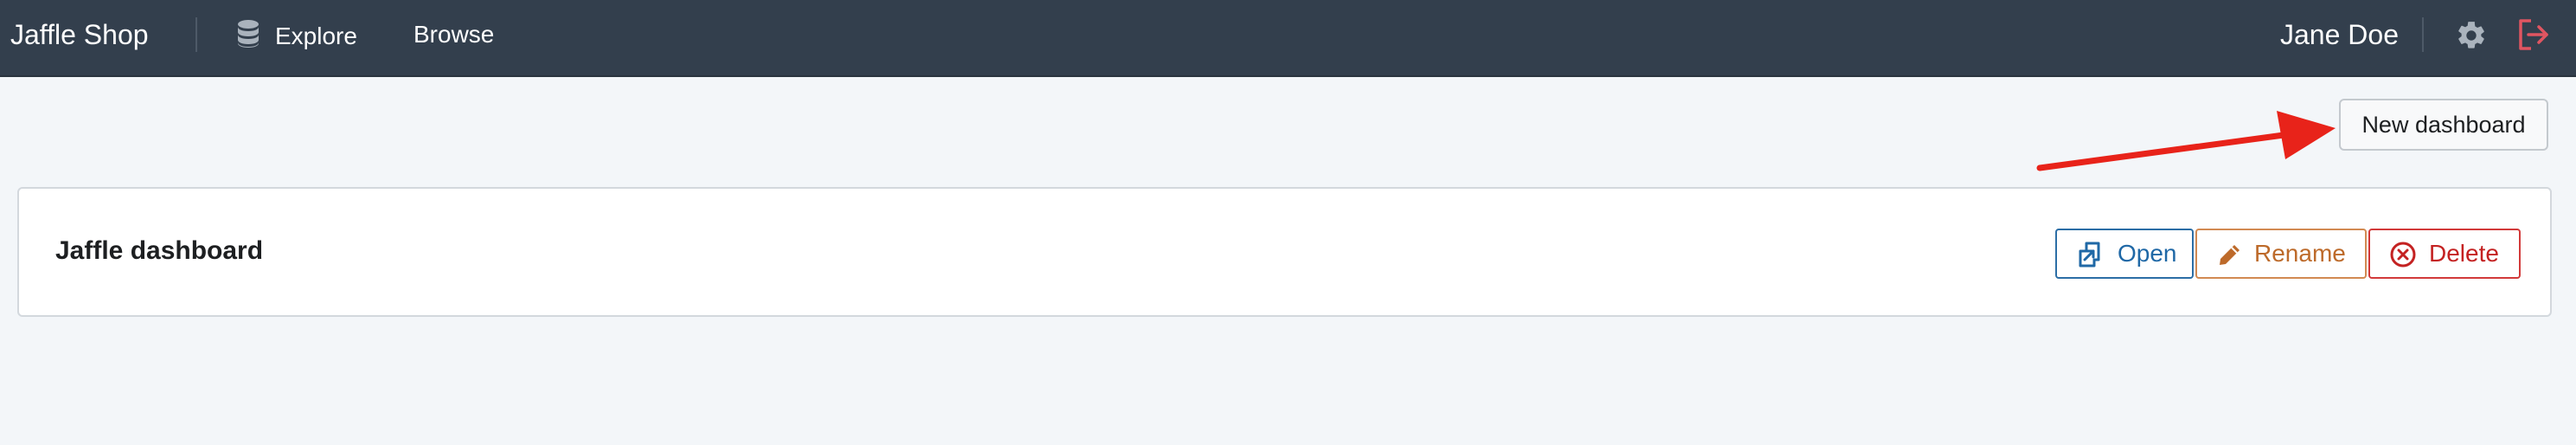 This screenshot has width=2576, height=445. Describe the element at coordinates (159, 251) in the screenshot. I see `dashboard-title: Jaffle dashboard` at that location.